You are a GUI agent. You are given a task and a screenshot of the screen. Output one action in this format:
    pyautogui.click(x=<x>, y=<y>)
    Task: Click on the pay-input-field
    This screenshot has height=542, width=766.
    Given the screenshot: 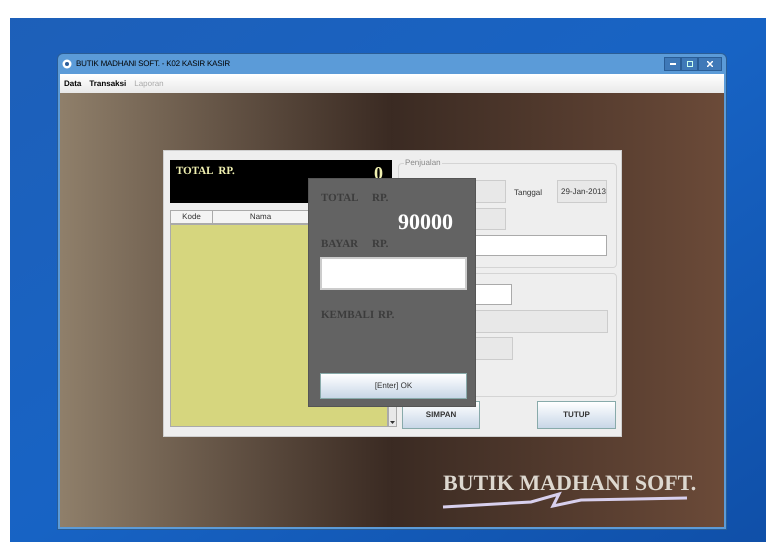 What is the action you would take?
    pyautogui.click(x=393, y=273)
    